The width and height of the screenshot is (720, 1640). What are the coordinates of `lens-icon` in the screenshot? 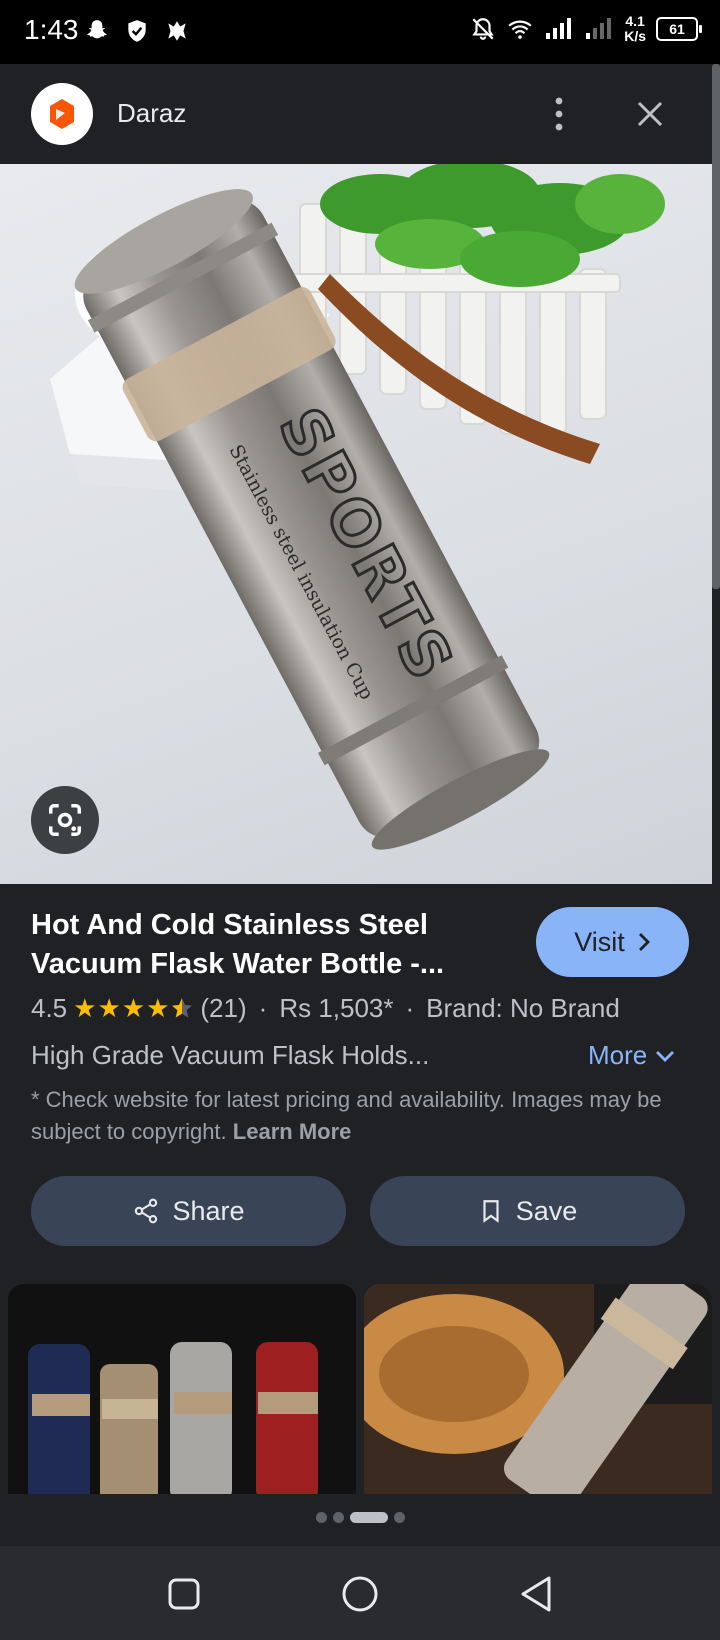 It's located at (65, 820).